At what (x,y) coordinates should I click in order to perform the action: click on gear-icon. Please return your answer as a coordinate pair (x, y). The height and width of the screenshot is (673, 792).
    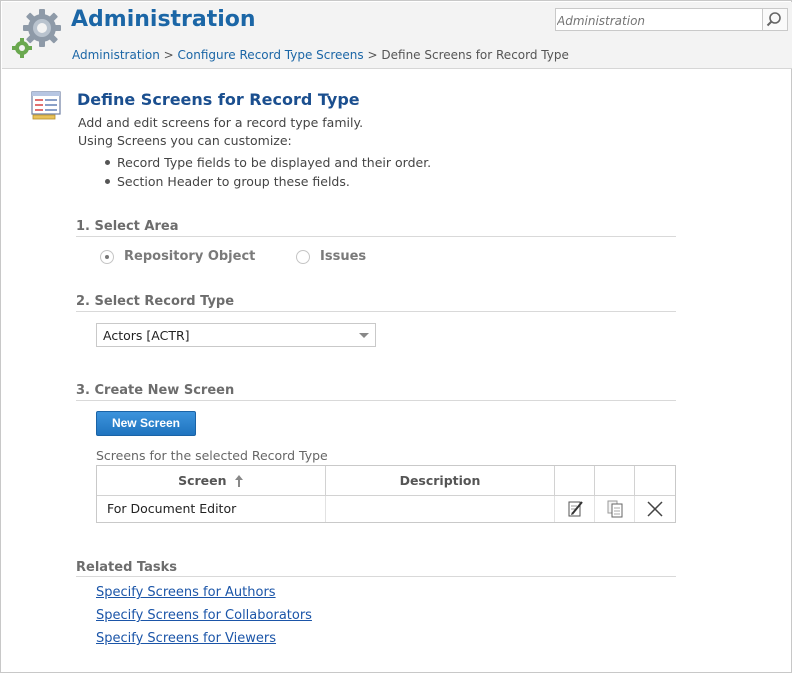
    Looking at the image, I should click on (36, 33).